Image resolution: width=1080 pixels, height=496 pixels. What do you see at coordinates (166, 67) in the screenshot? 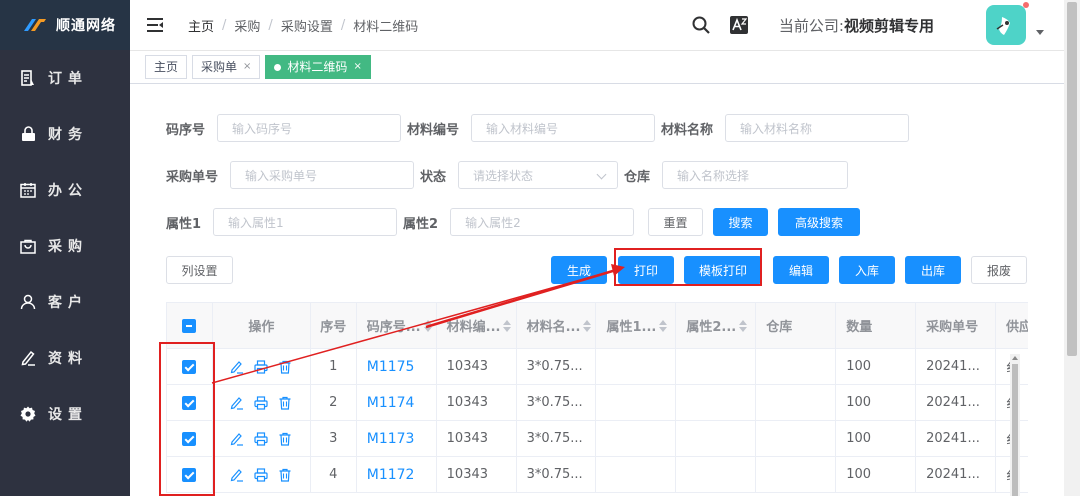
I see `tag-home: 主页` at bounding box center [166, 67].